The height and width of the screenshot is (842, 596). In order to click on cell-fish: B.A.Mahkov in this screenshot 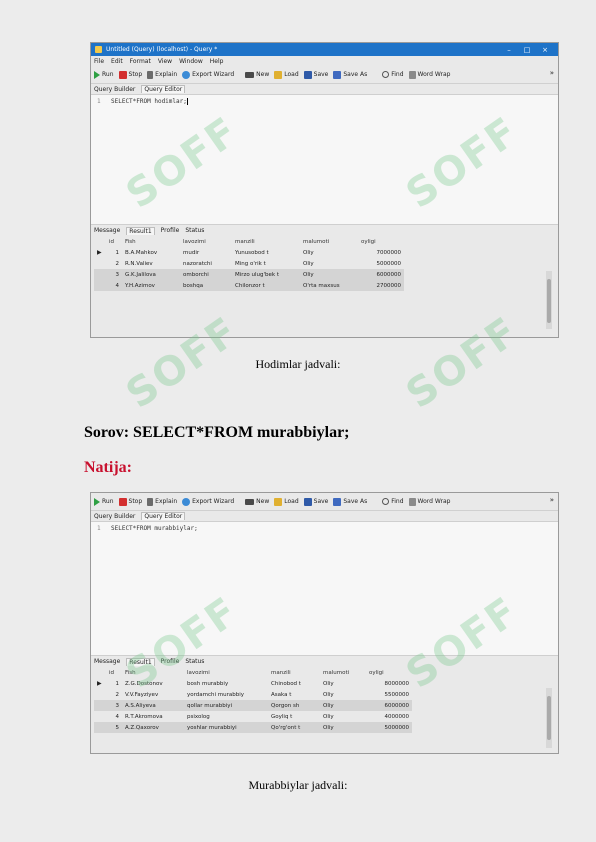, I will do `click(151, 252)`.